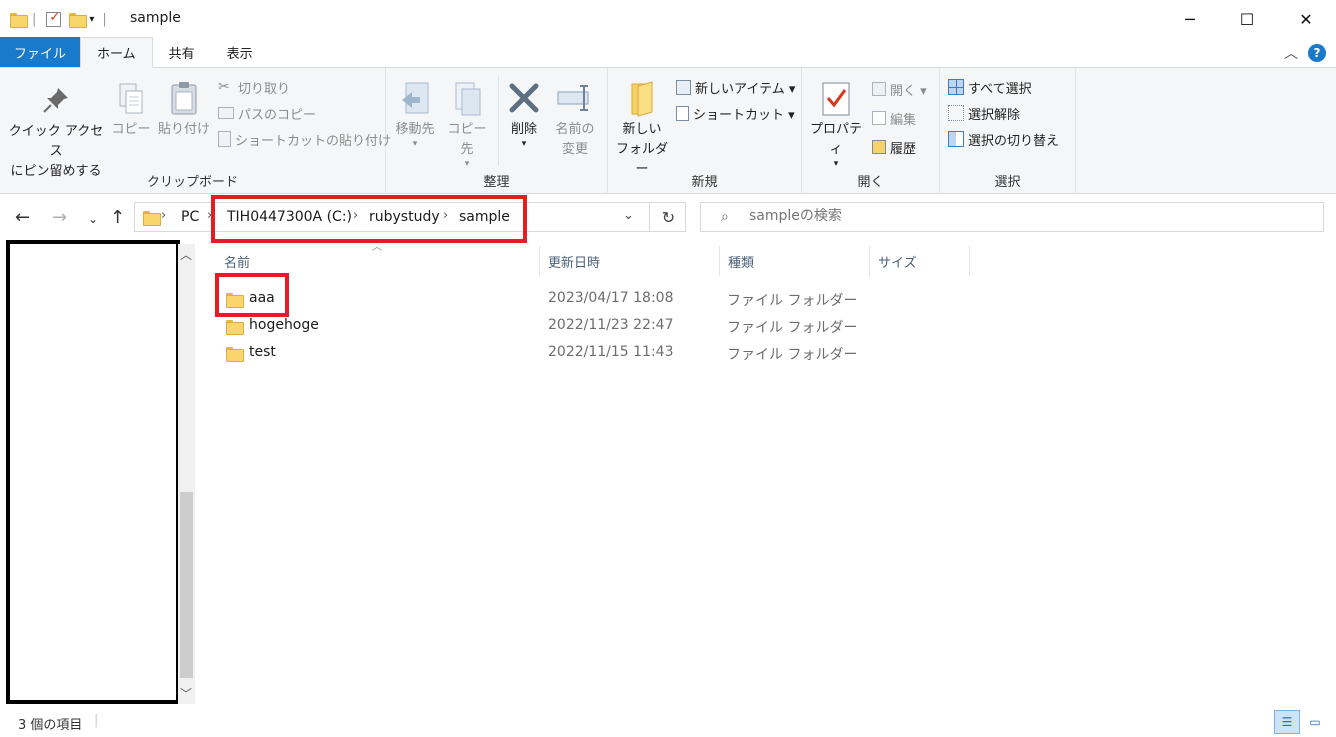 Image resolution: width=1336 pixels, height=737 pixels. What do you see at coordinates (186, 254) in the screenshot?
I see `scroll-up-chevron-icon: ︿` at bounding box center [186, 254].